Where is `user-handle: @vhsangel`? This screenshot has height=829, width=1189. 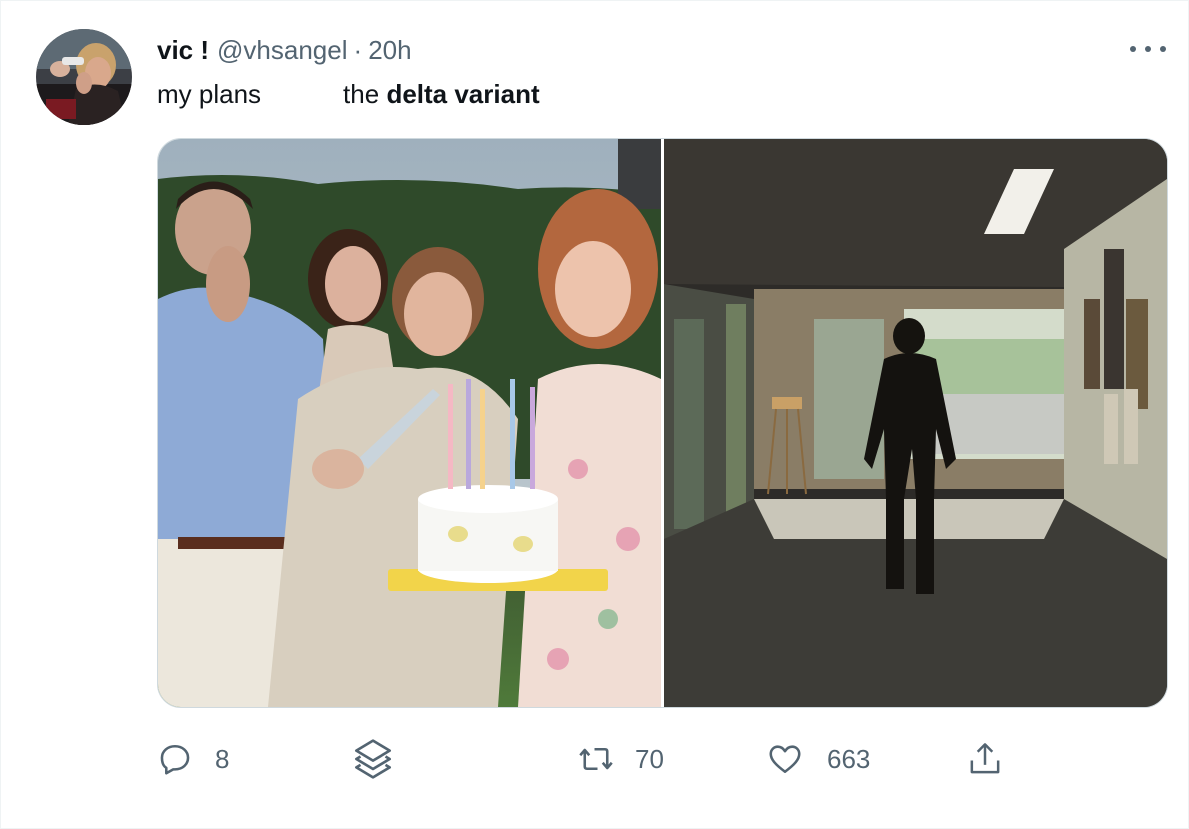
user-handle: @vhsangel is located at coordinates (282, 50).